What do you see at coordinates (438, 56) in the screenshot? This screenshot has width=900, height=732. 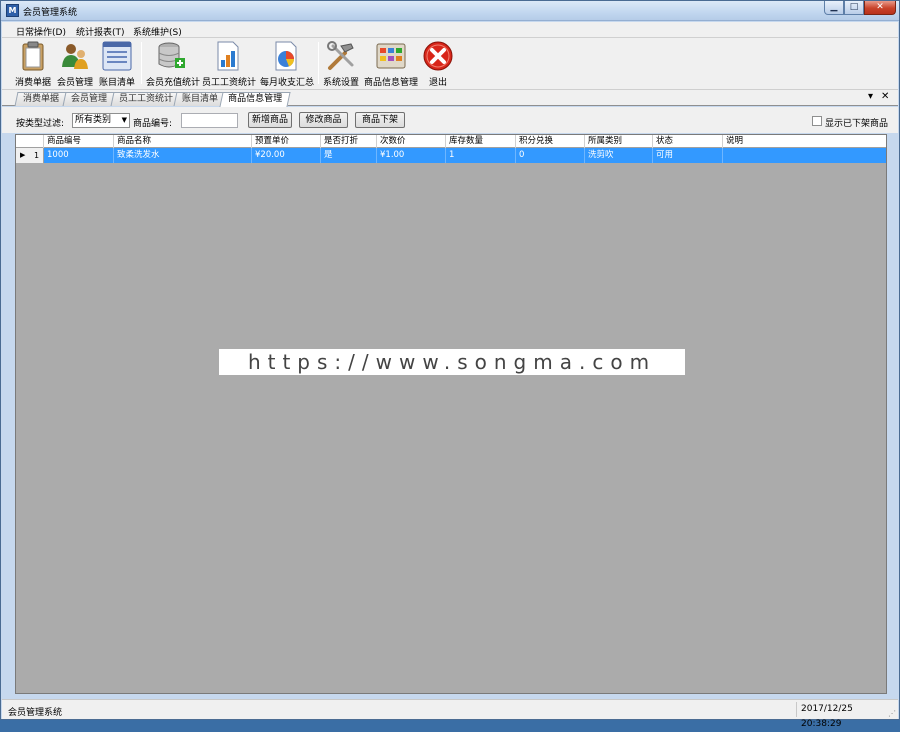 I see `exit-icon` at bounding box center [438, 56].